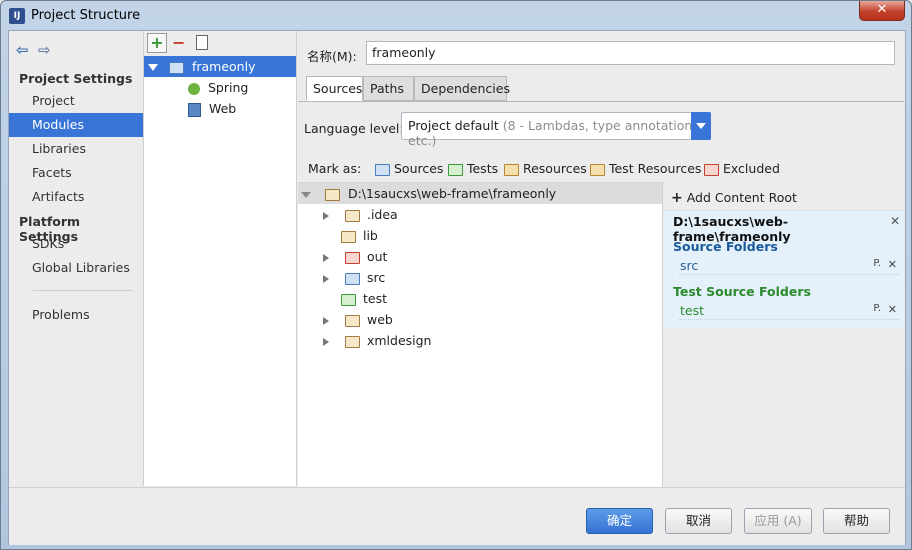 The height and width of the screenshot is (550, 912). I want to click on module-tree-item-spring: Spring, so click(220, 87).